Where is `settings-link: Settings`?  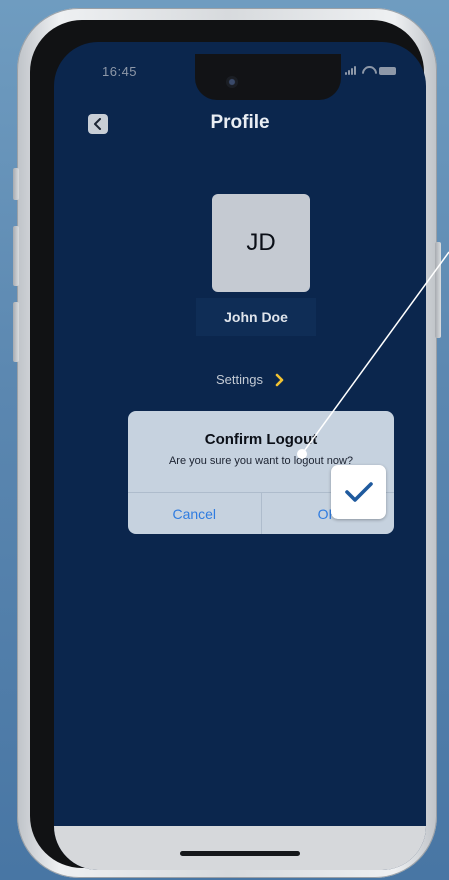 settings-link: Settings is located at coordinates (250, 379).